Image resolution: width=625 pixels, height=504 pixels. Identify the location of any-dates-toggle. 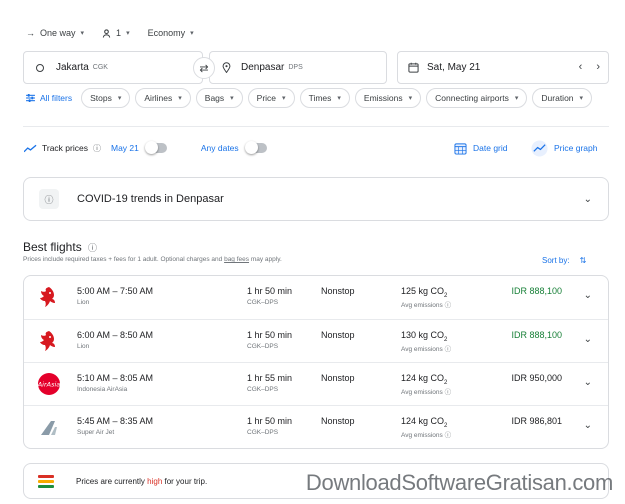
(255, 147).